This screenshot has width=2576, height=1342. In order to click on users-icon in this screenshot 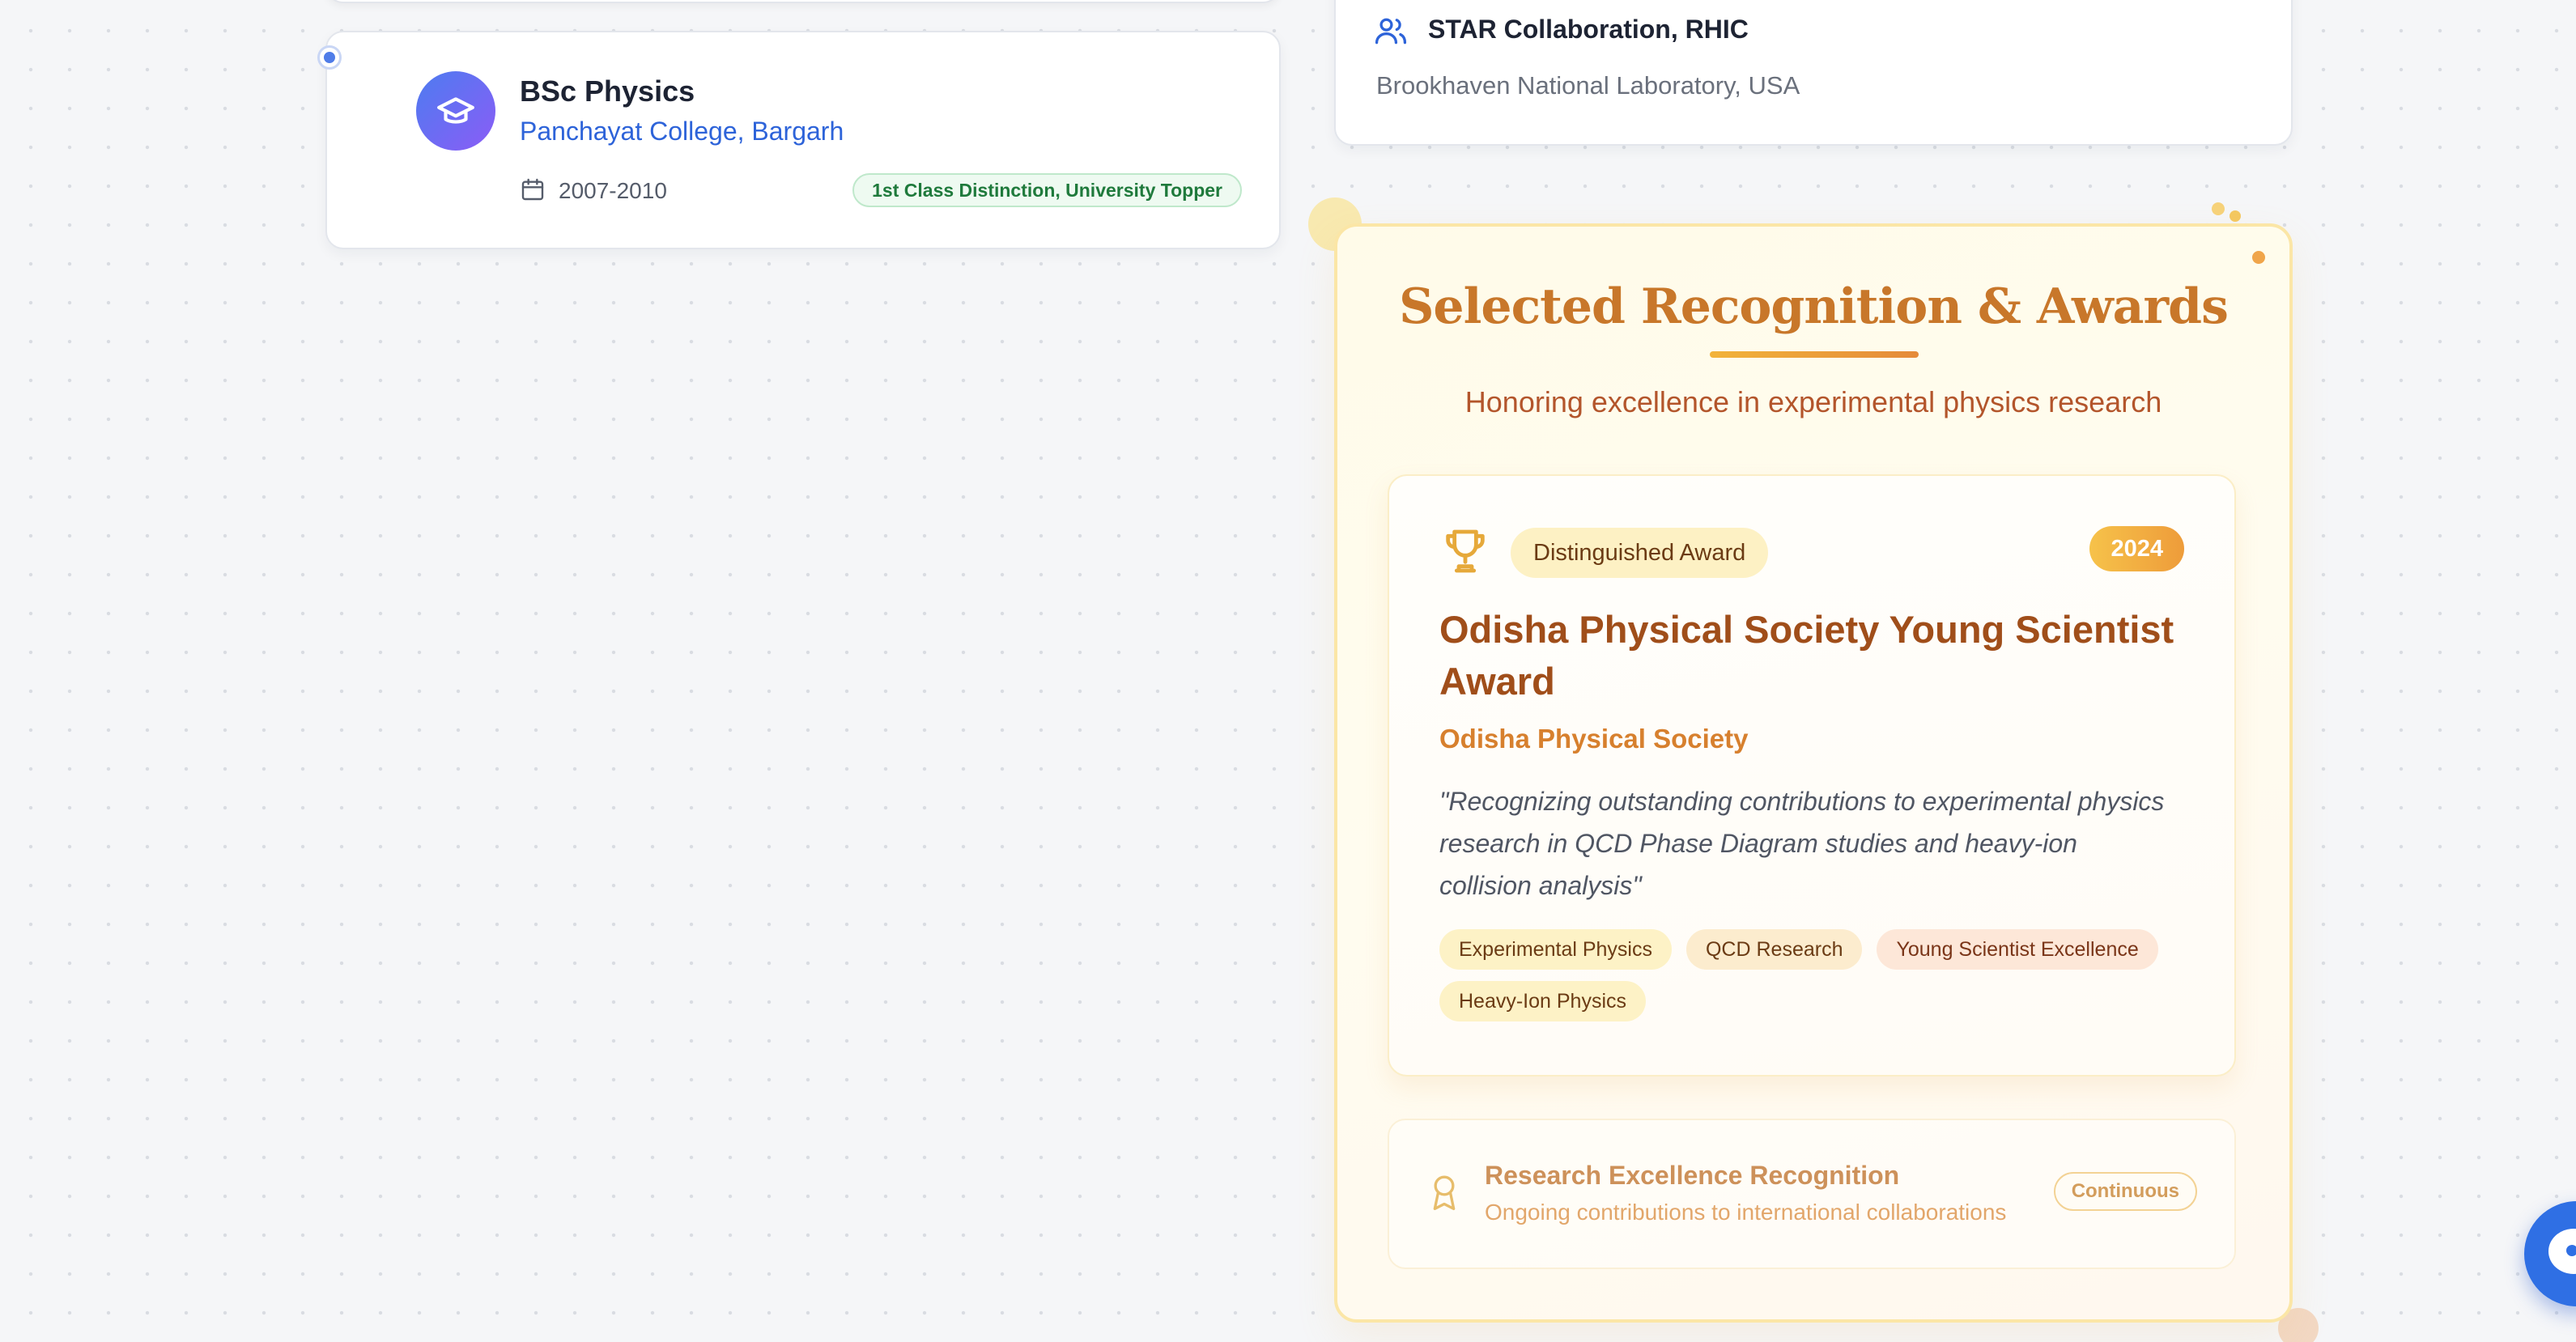, I will do `click(1391, 31)`.